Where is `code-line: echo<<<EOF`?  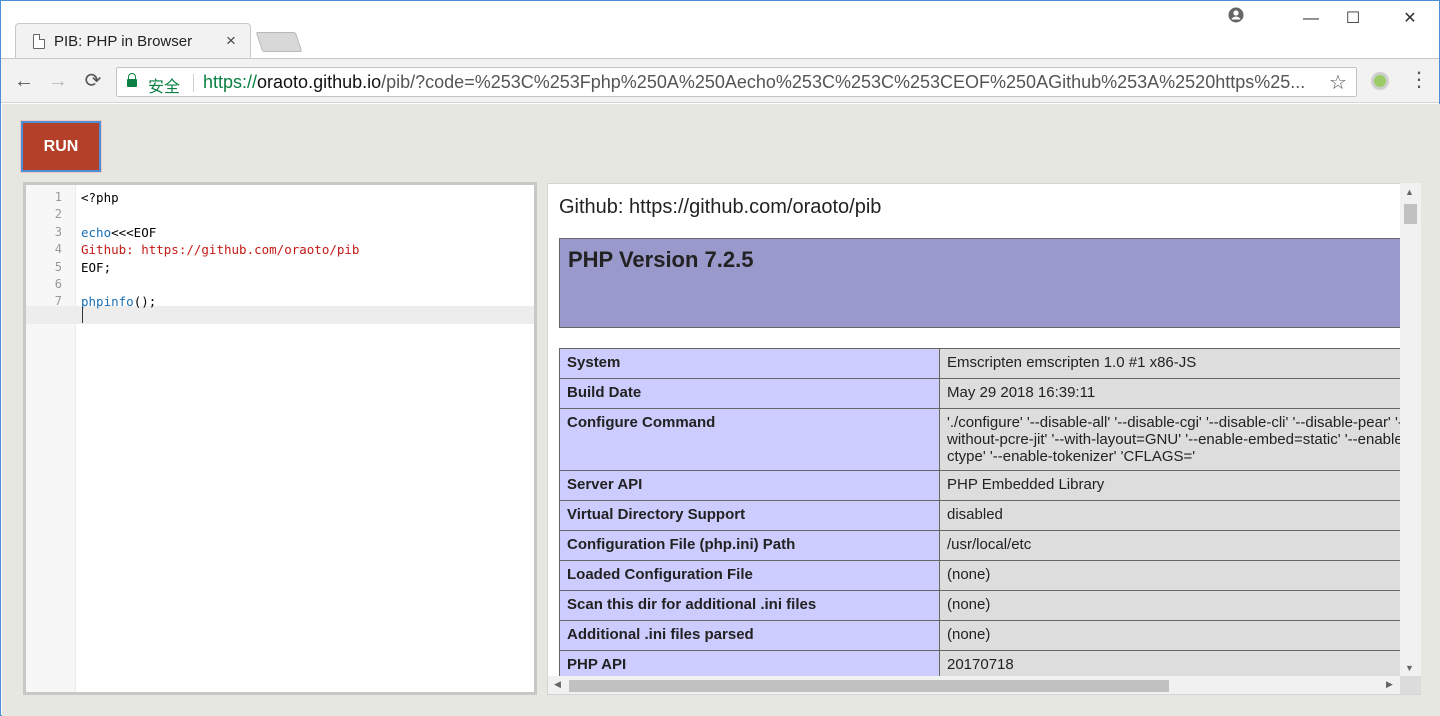 code-line: echo<<<EOF is located at coordinates (118, 232).